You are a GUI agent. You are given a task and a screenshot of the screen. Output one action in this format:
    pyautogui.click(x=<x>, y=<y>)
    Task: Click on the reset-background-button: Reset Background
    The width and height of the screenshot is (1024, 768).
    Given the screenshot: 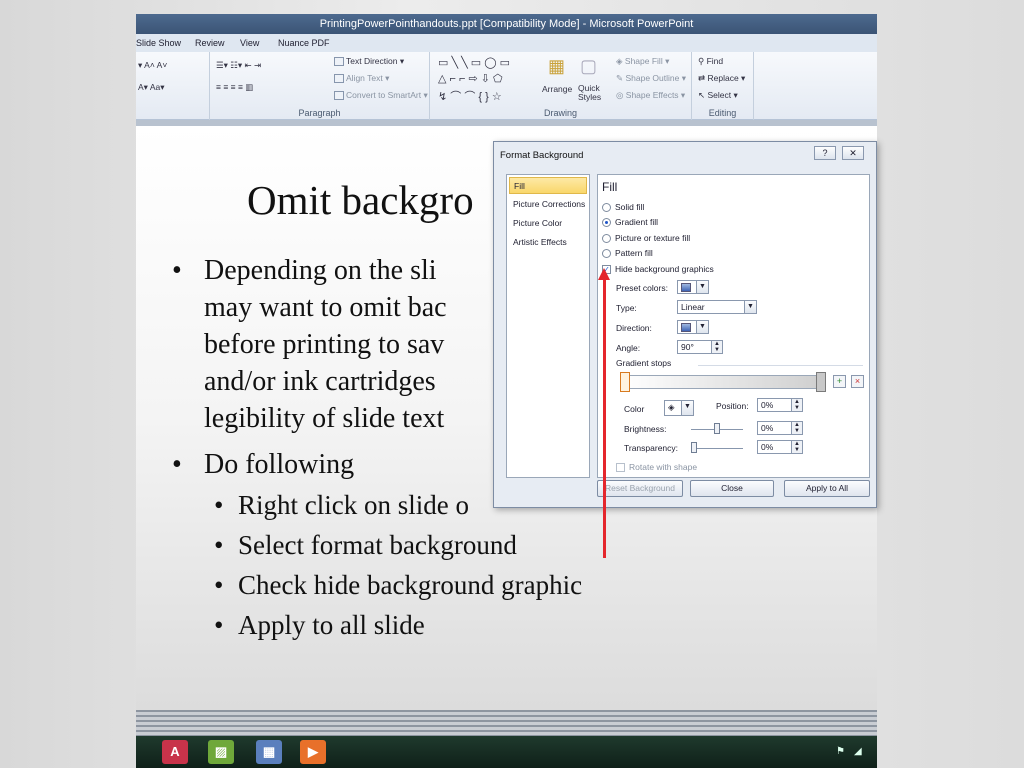 What is the action you would take?
    pyautogui.click(x=640, y=488)
    